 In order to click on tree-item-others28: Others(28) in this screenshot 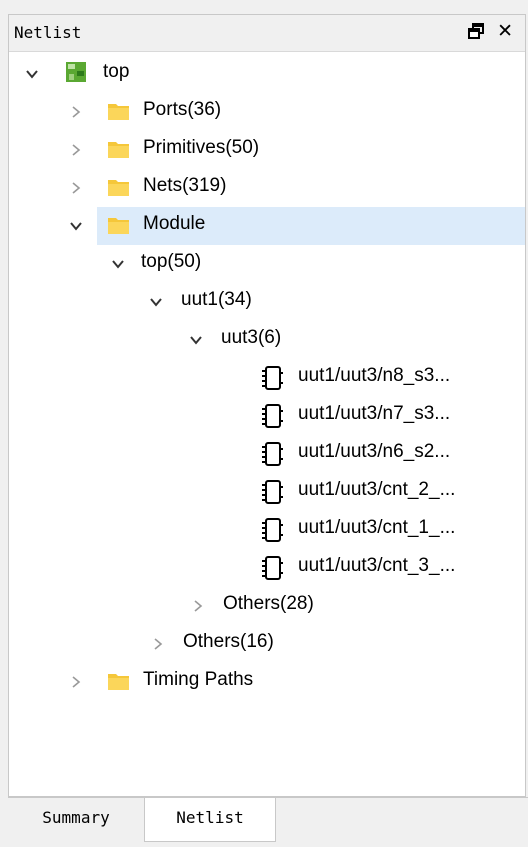, I will do `click(267, 606)`.